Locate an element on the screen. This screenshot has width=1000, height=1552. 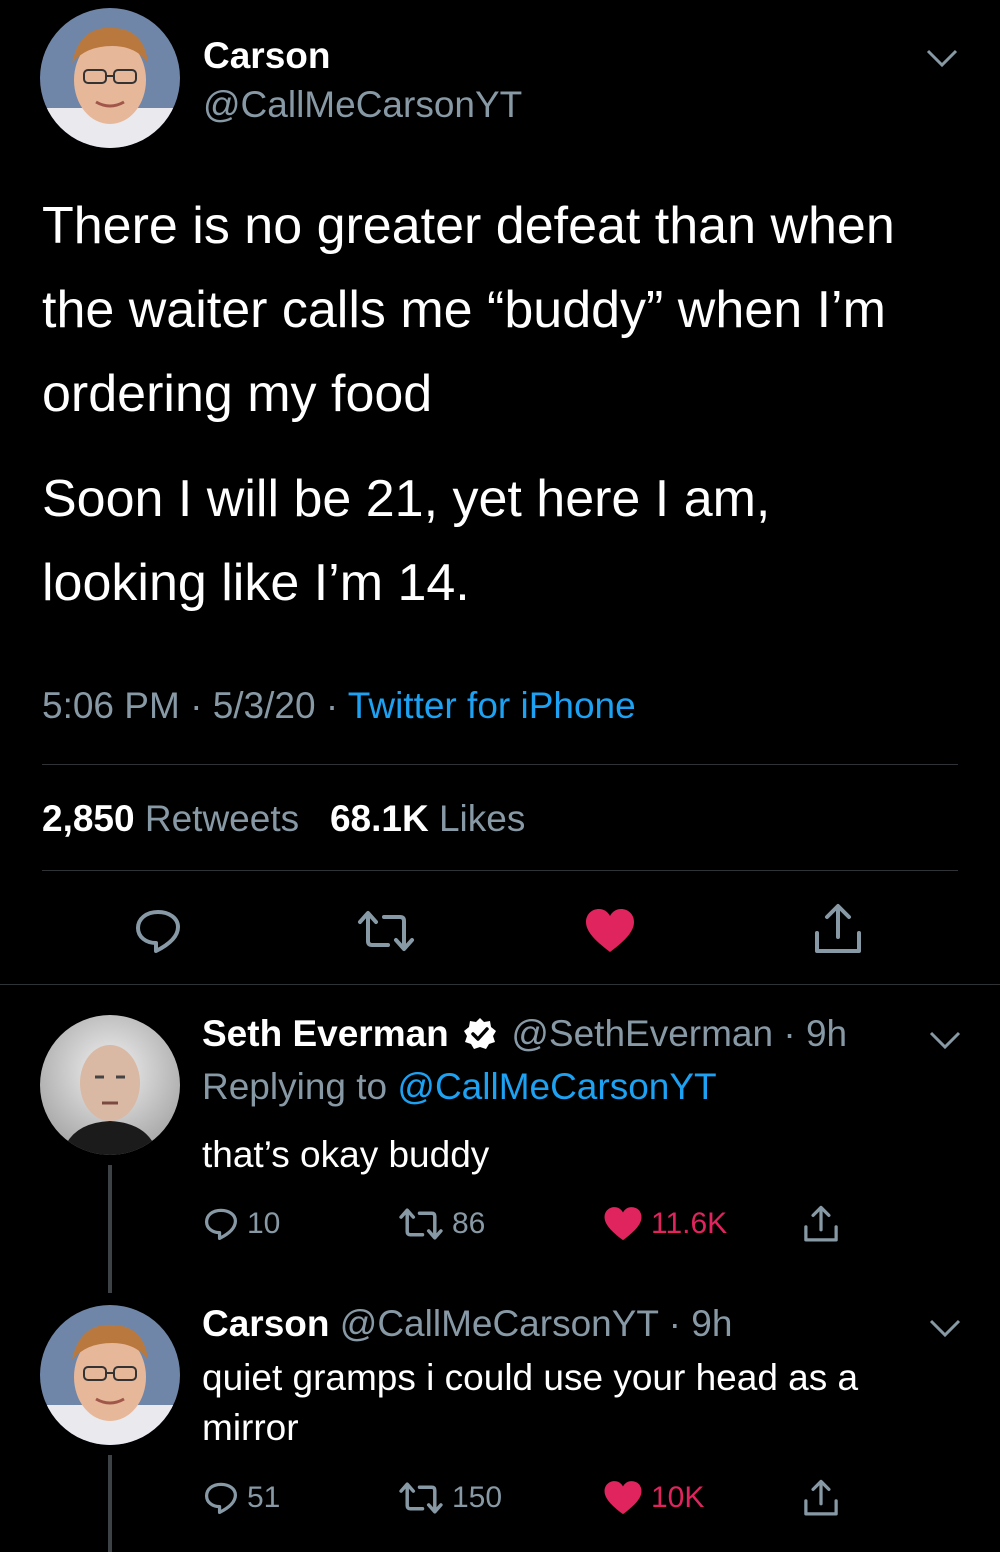
retweets-stat: 2,850 Retweets is located at coordinates (170, 818).